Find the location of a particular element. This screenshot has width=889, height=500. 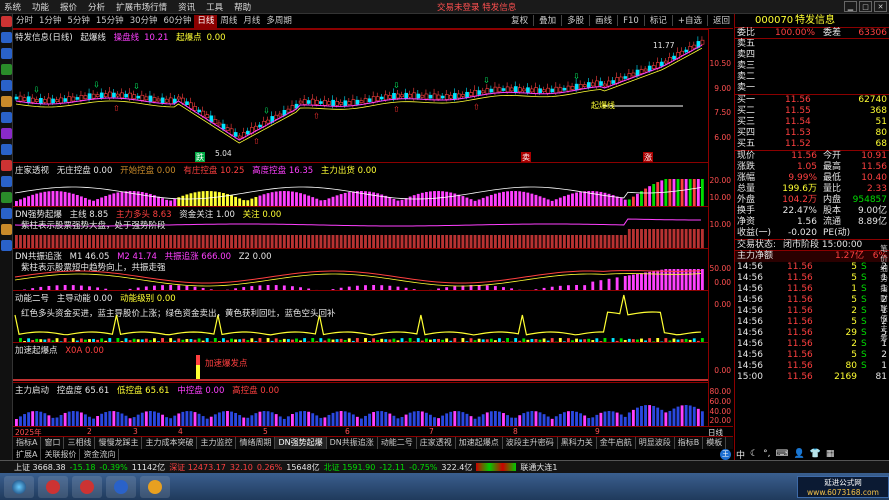

ime-moon-icon: ☾ is located at coordinates (754, 454).